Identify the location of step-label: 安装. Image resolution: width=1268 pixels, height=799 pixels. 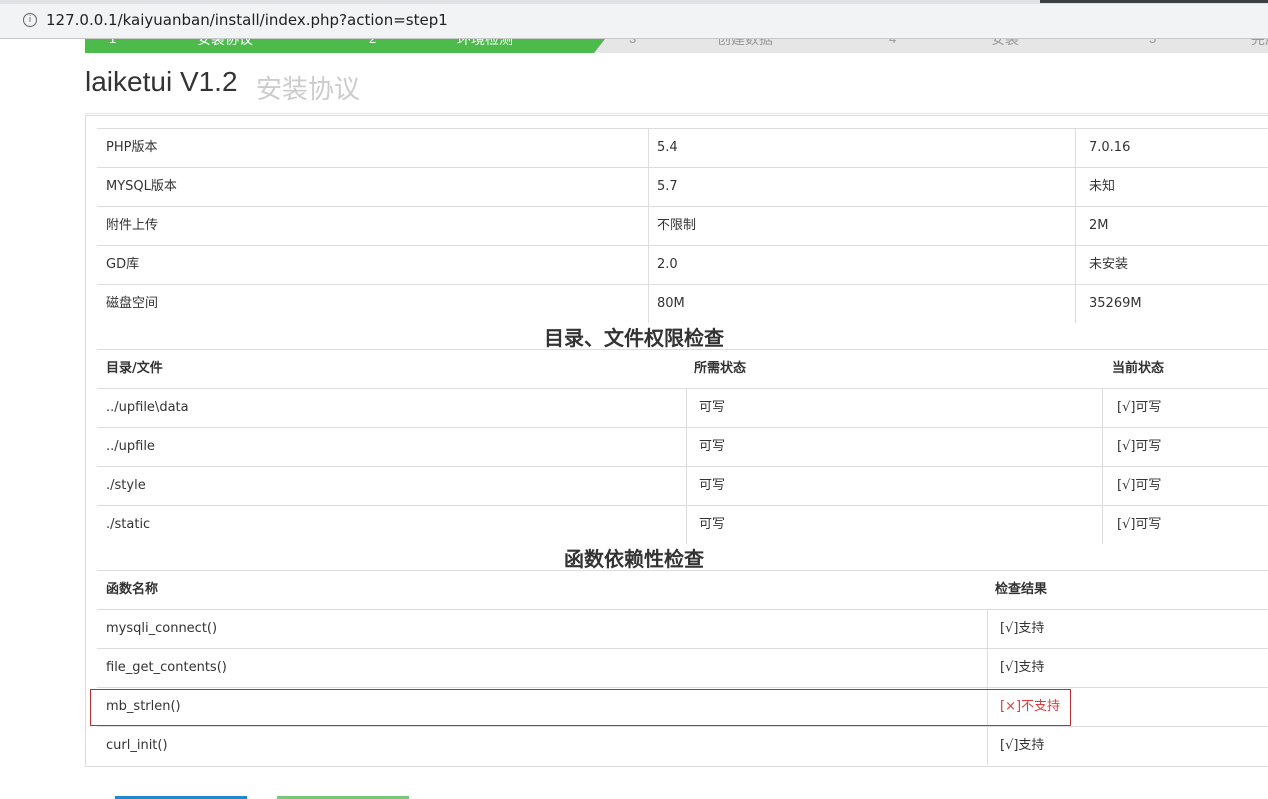
(1005, 43).